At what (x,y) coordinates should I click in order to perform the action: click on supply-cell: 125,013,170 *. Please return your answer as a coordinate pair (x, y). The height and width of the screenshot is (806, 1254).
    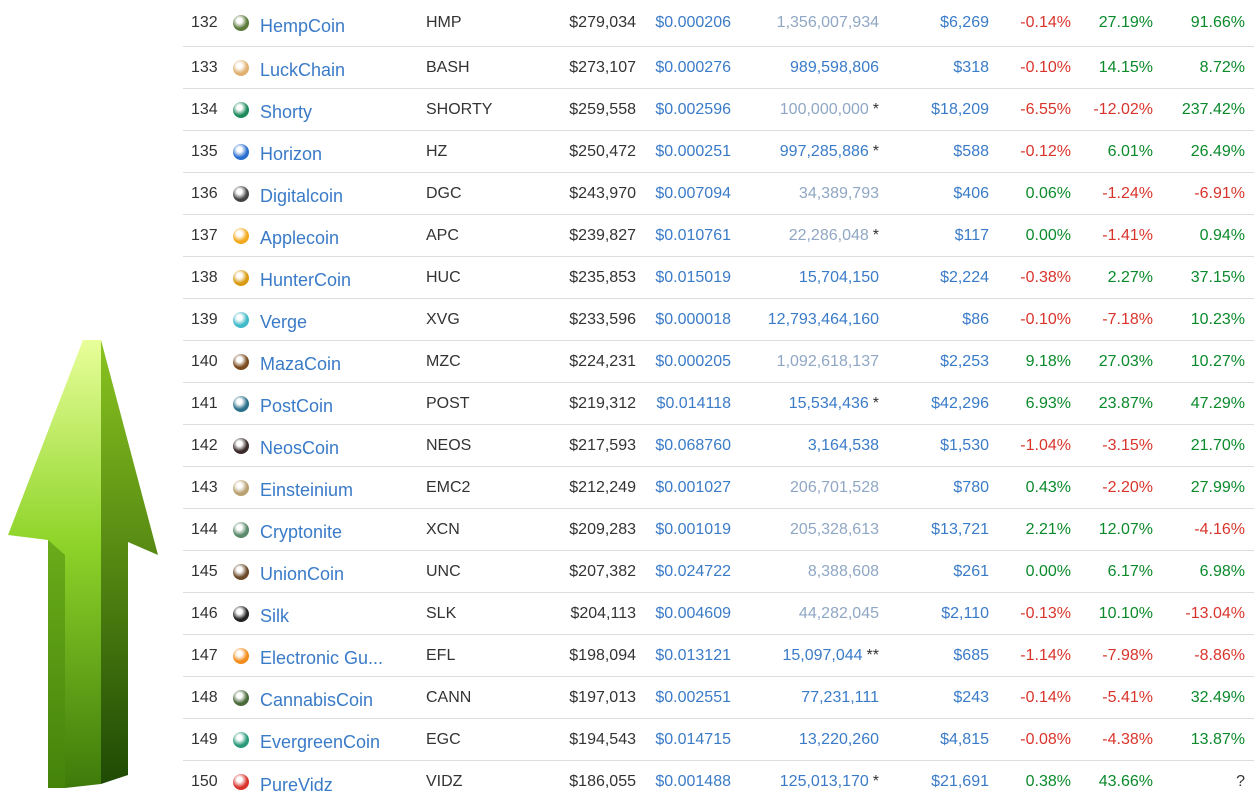
    Looking at the image, I should click on (811, 782).